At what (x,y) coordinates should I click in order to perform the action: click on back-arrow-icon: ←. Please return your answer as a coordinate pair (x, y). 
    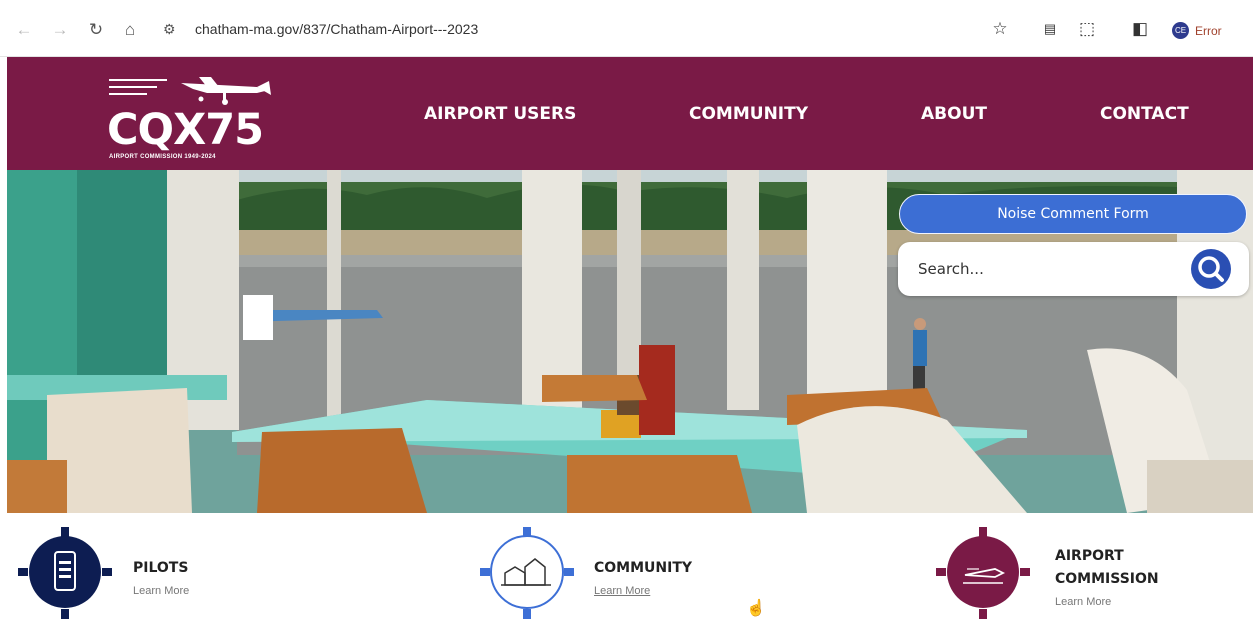
    Looking at the image, I should click on (24, 30).